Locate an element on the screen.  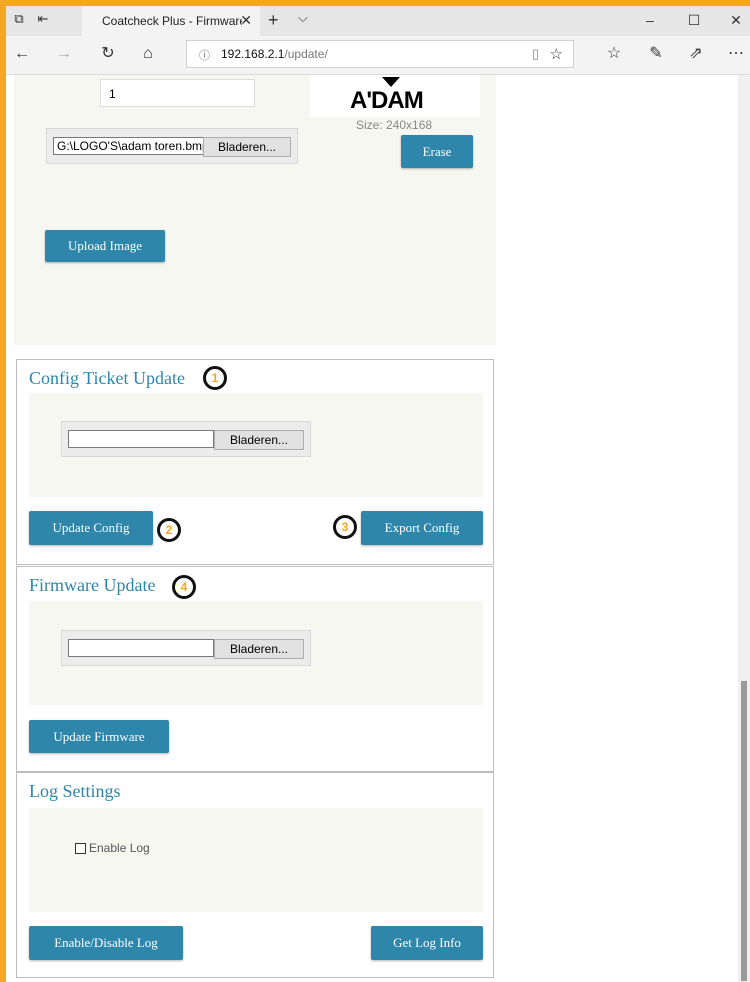
enable-log-checkbox is located at coordinates (80, 848).